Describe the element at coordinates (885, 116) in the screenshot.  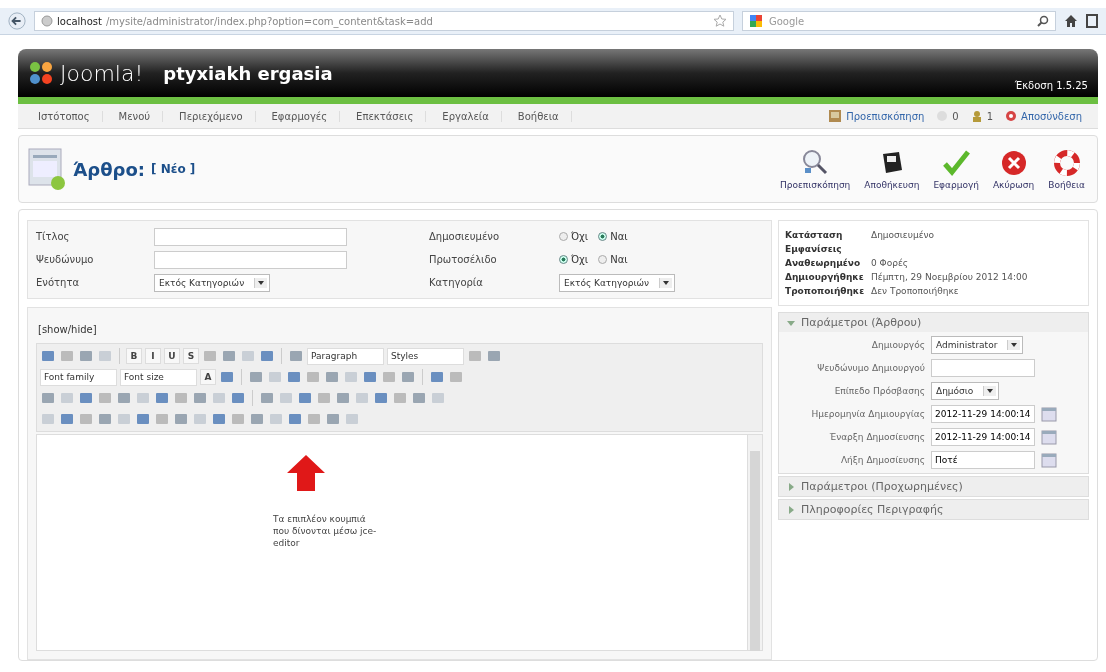
I see `status-text: Προεπισκόπηση` at that location.